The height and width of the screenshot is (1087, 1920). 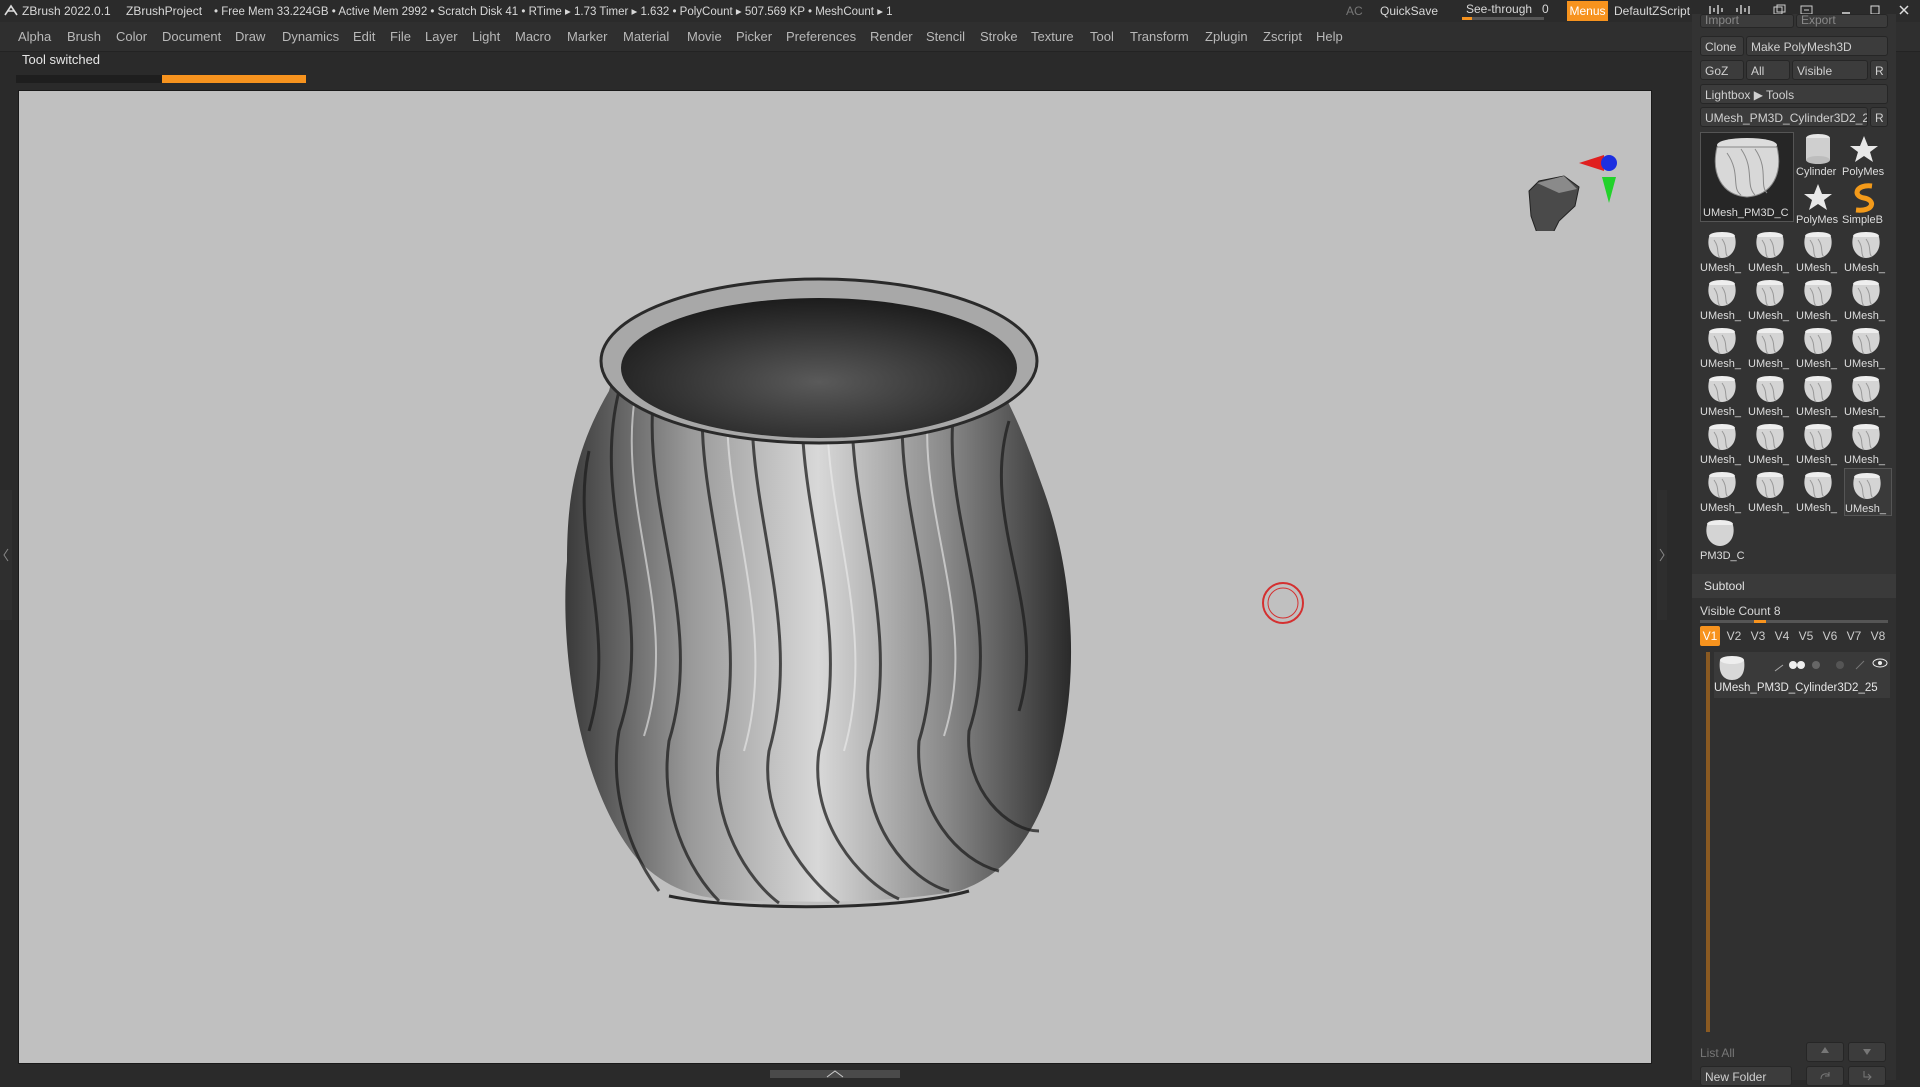 I want to click on goz-r-button: R, so click(x=1879, y=70).